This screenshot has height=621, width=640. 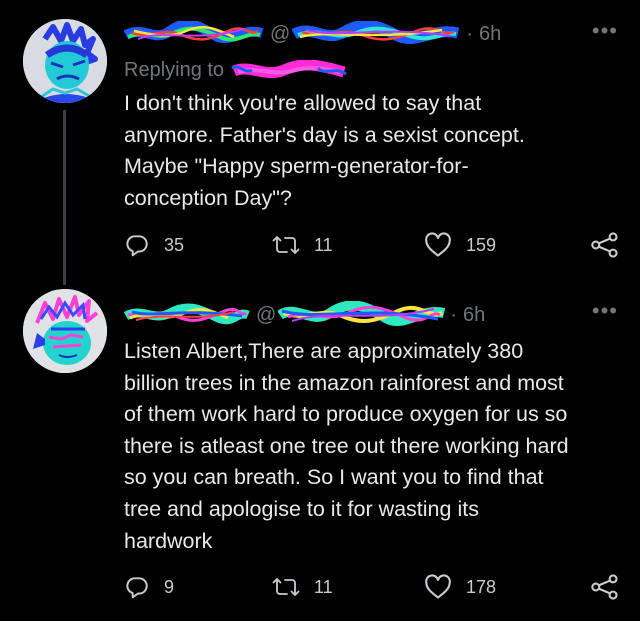 What do you see at coordinates (460, 587) in the screenshot?
I see `like-button: 178` at bounding box center [460, 587].